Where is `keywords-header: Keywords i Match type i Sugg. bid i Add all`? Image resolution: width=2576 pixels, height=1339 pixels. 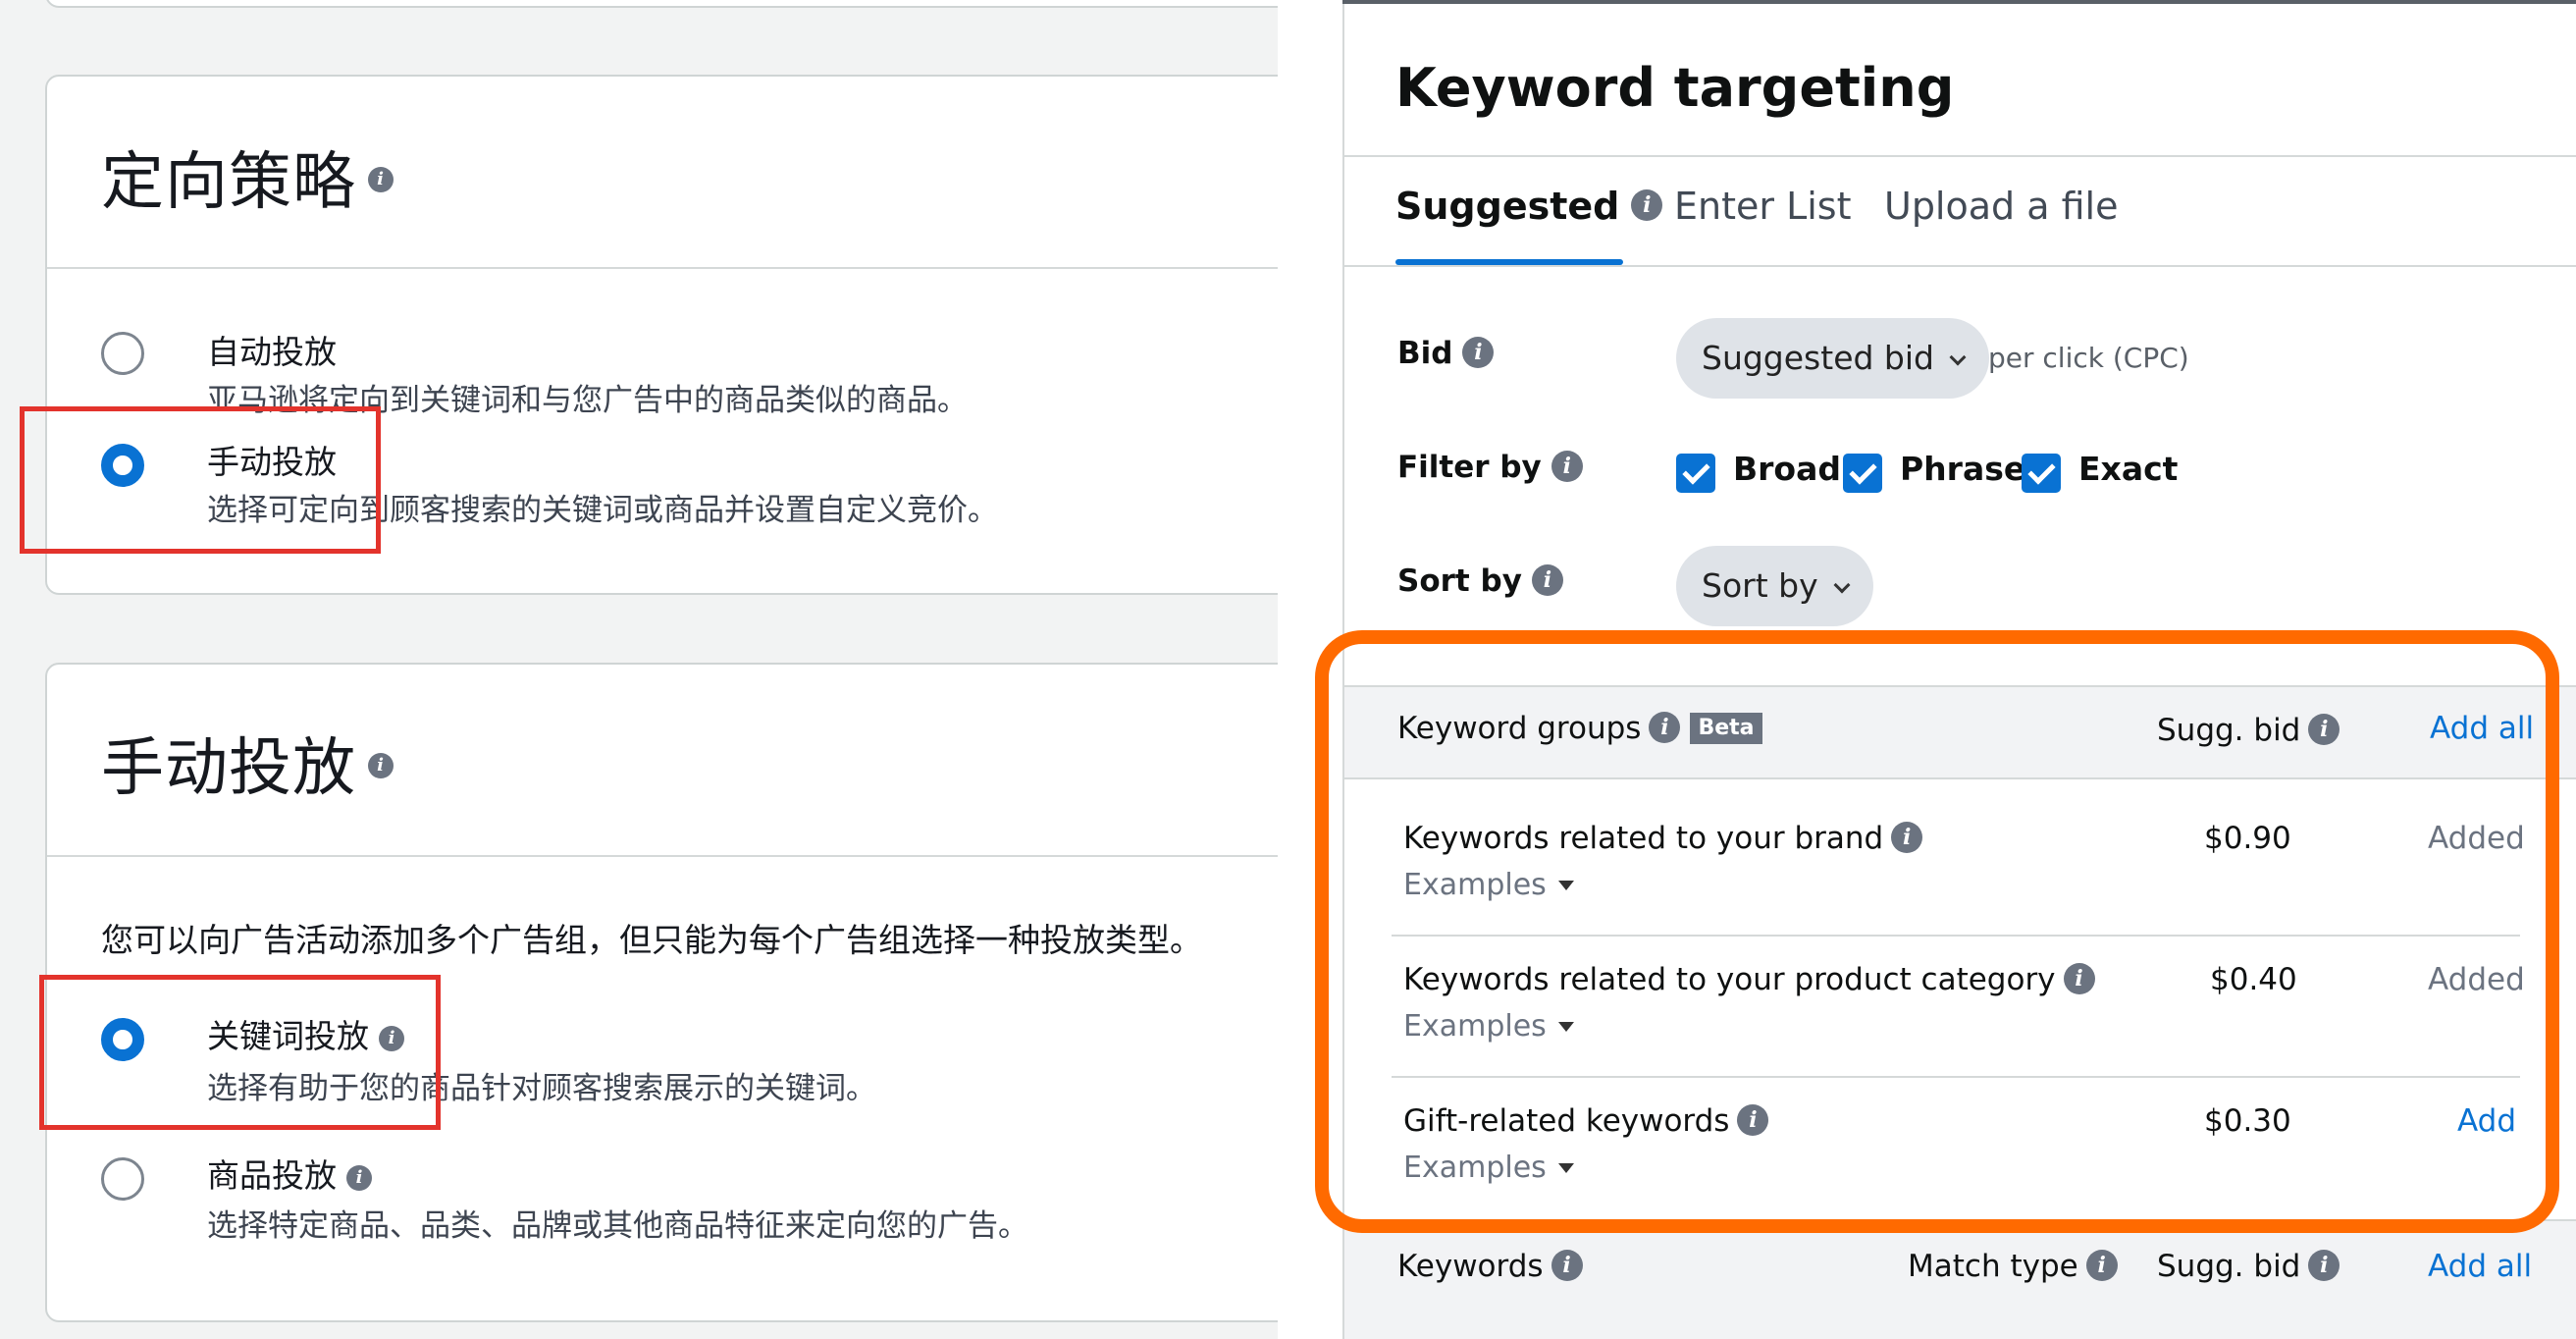 keywords-header: Keywords i Match type i Sugg. bid i Add all is located at coordinates (1960, 1279).